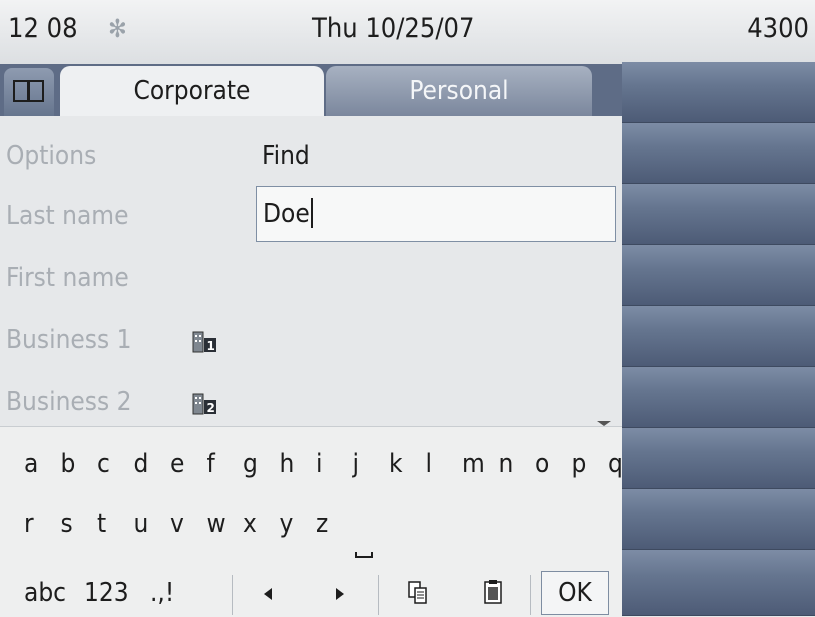 This screenshot has height=617, width=815. I want to click on keyboard-toolbar: abc 123 .,! OK, so click(311, 593).